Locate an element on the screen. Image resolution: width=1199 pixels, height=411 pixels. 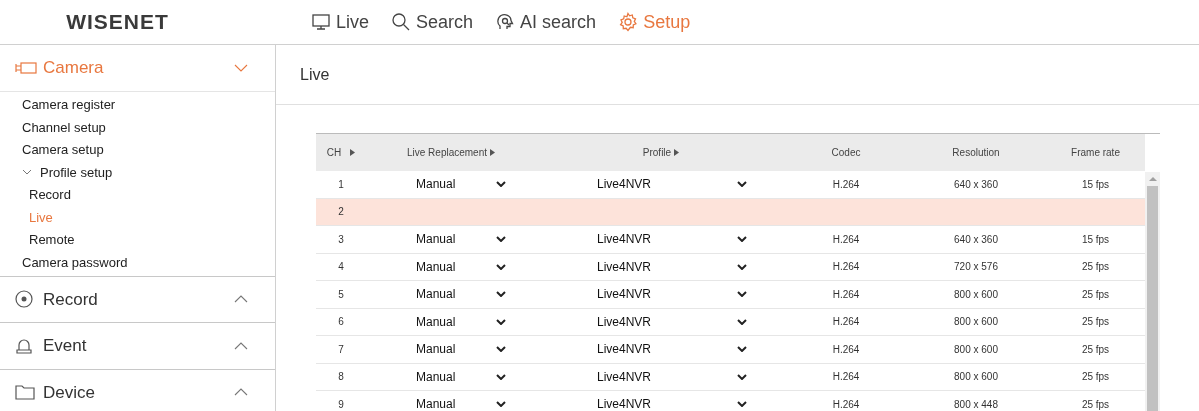
settings-icon is located at coordinates (628, 22).